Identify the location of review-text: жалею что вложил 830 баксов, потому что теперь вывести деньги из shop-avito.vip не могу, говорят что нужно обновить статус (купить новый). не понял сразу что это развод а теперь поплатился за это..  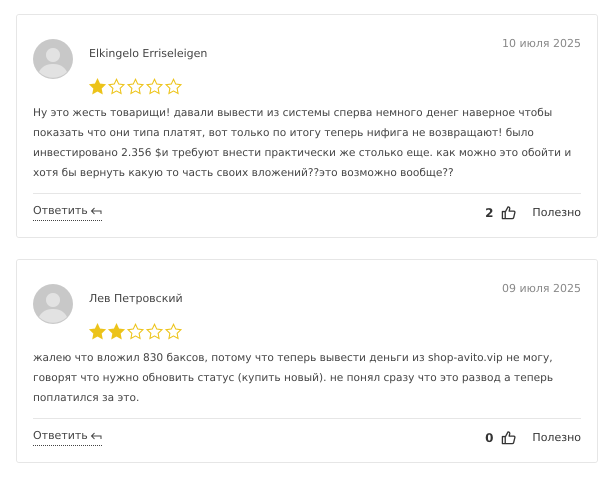
(293, 378).